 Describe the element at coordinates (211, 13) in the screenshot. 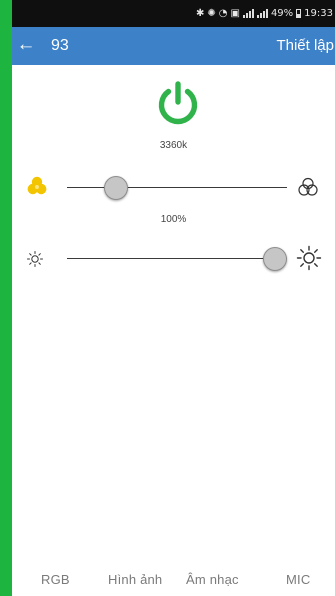

I see `notification-icon: ✺` at that location.